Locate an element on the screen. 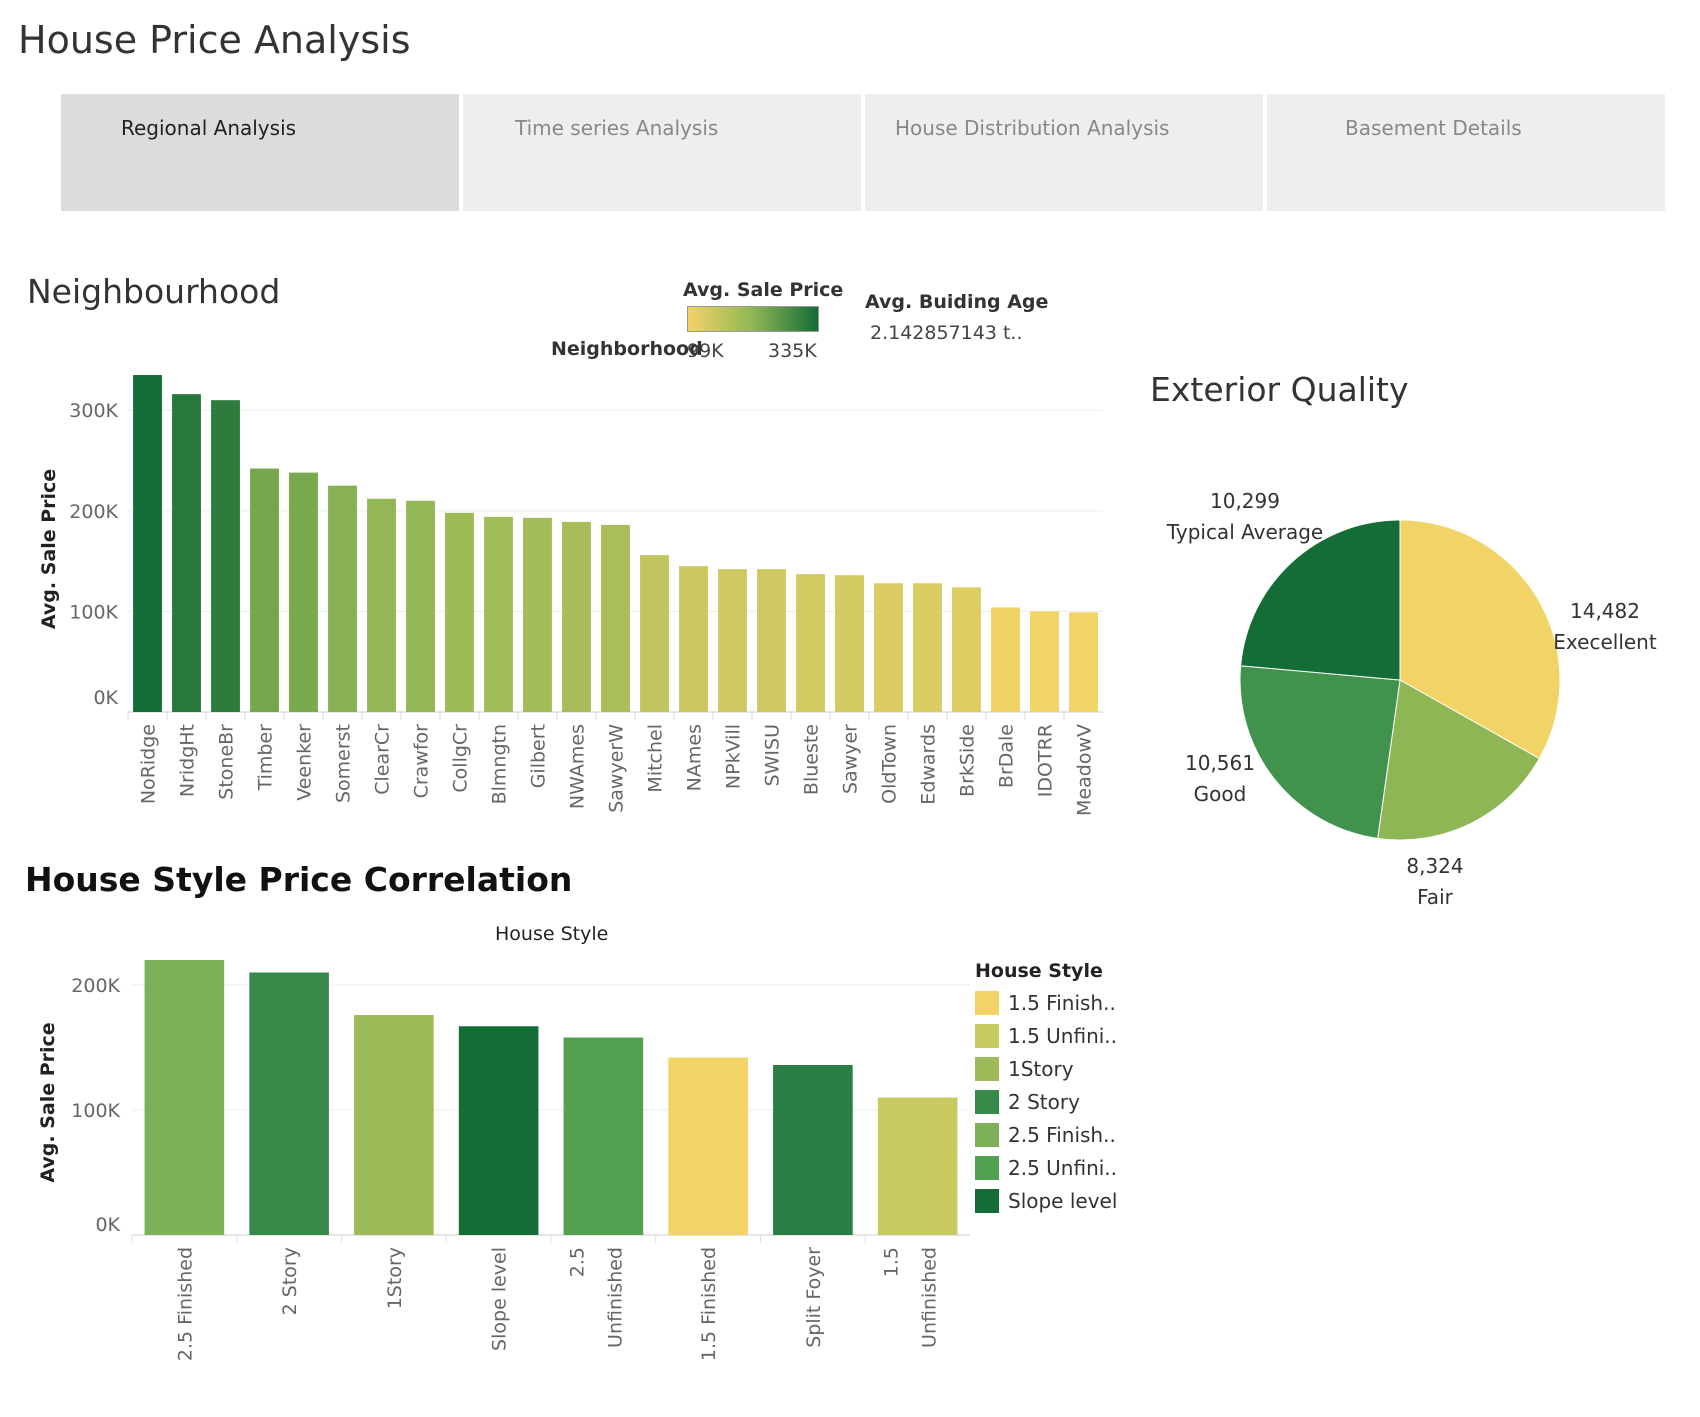 Image resolution: width=1700 pixels, height=1417 pixels. tab-time-series-analysis: Time series Analysis is located at coordinates (662, 152).